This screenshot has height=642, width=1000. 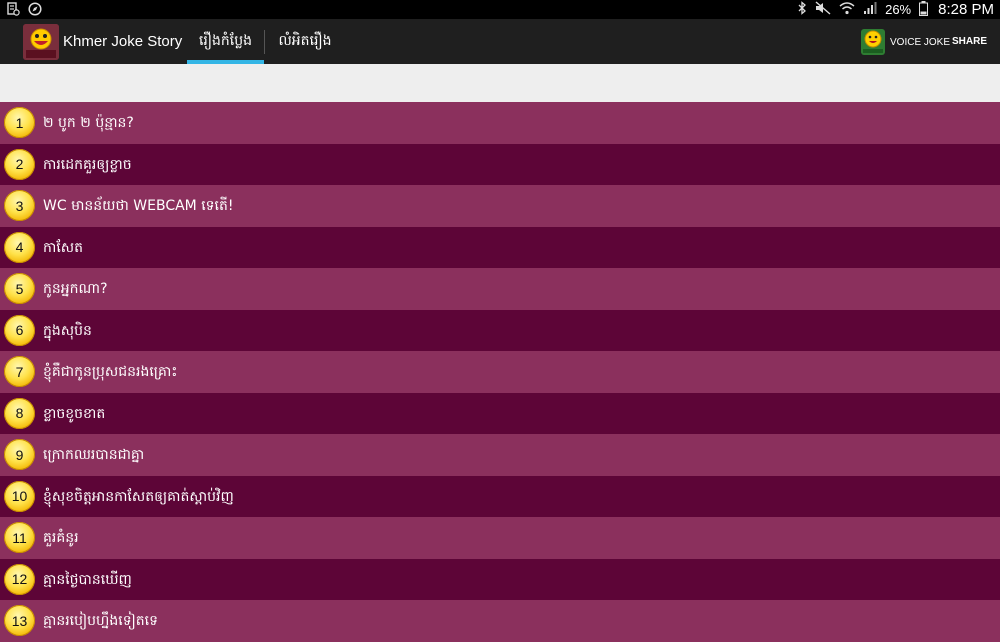 What do you see at coordinates (19, 122) in the screenshot?
I see `item-number-badge: 1` at bounding box center [19, 122].